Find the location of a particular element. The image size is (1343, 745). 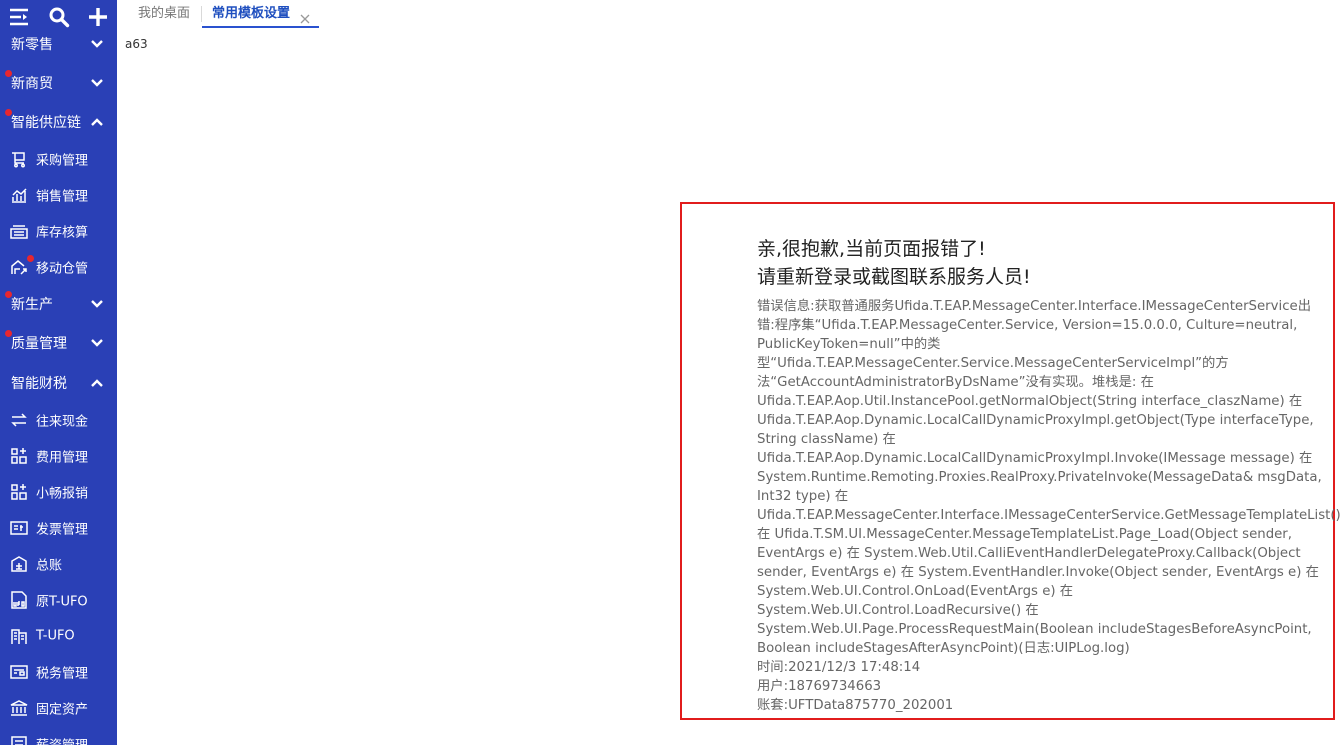

nav-item-reimburse: 小畅报销 is located at coordinates (58, 492).